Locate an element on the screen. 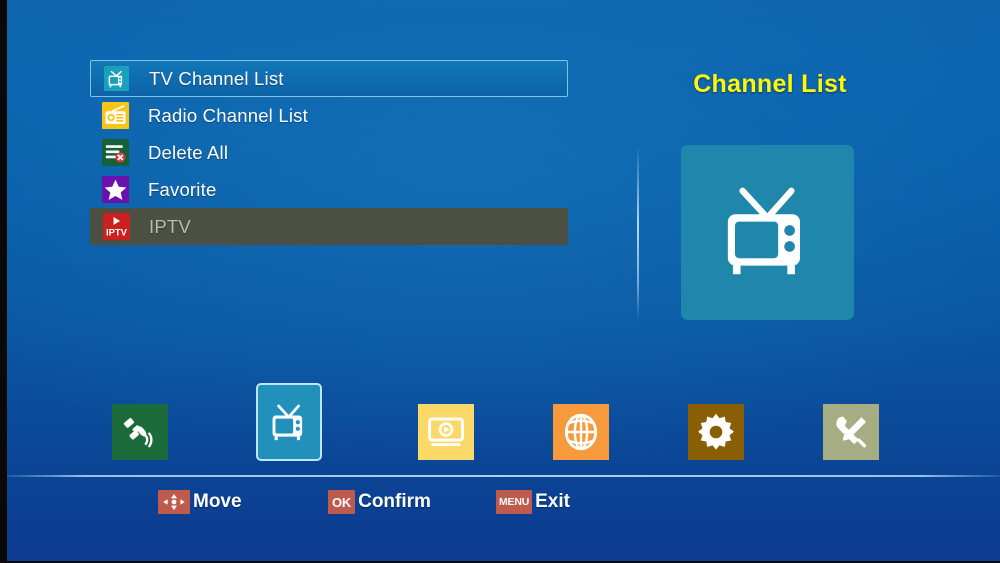 Image resolution: width=1000 pixels, height=563 pixels. globe-icon is located at coordinates (581, 432).